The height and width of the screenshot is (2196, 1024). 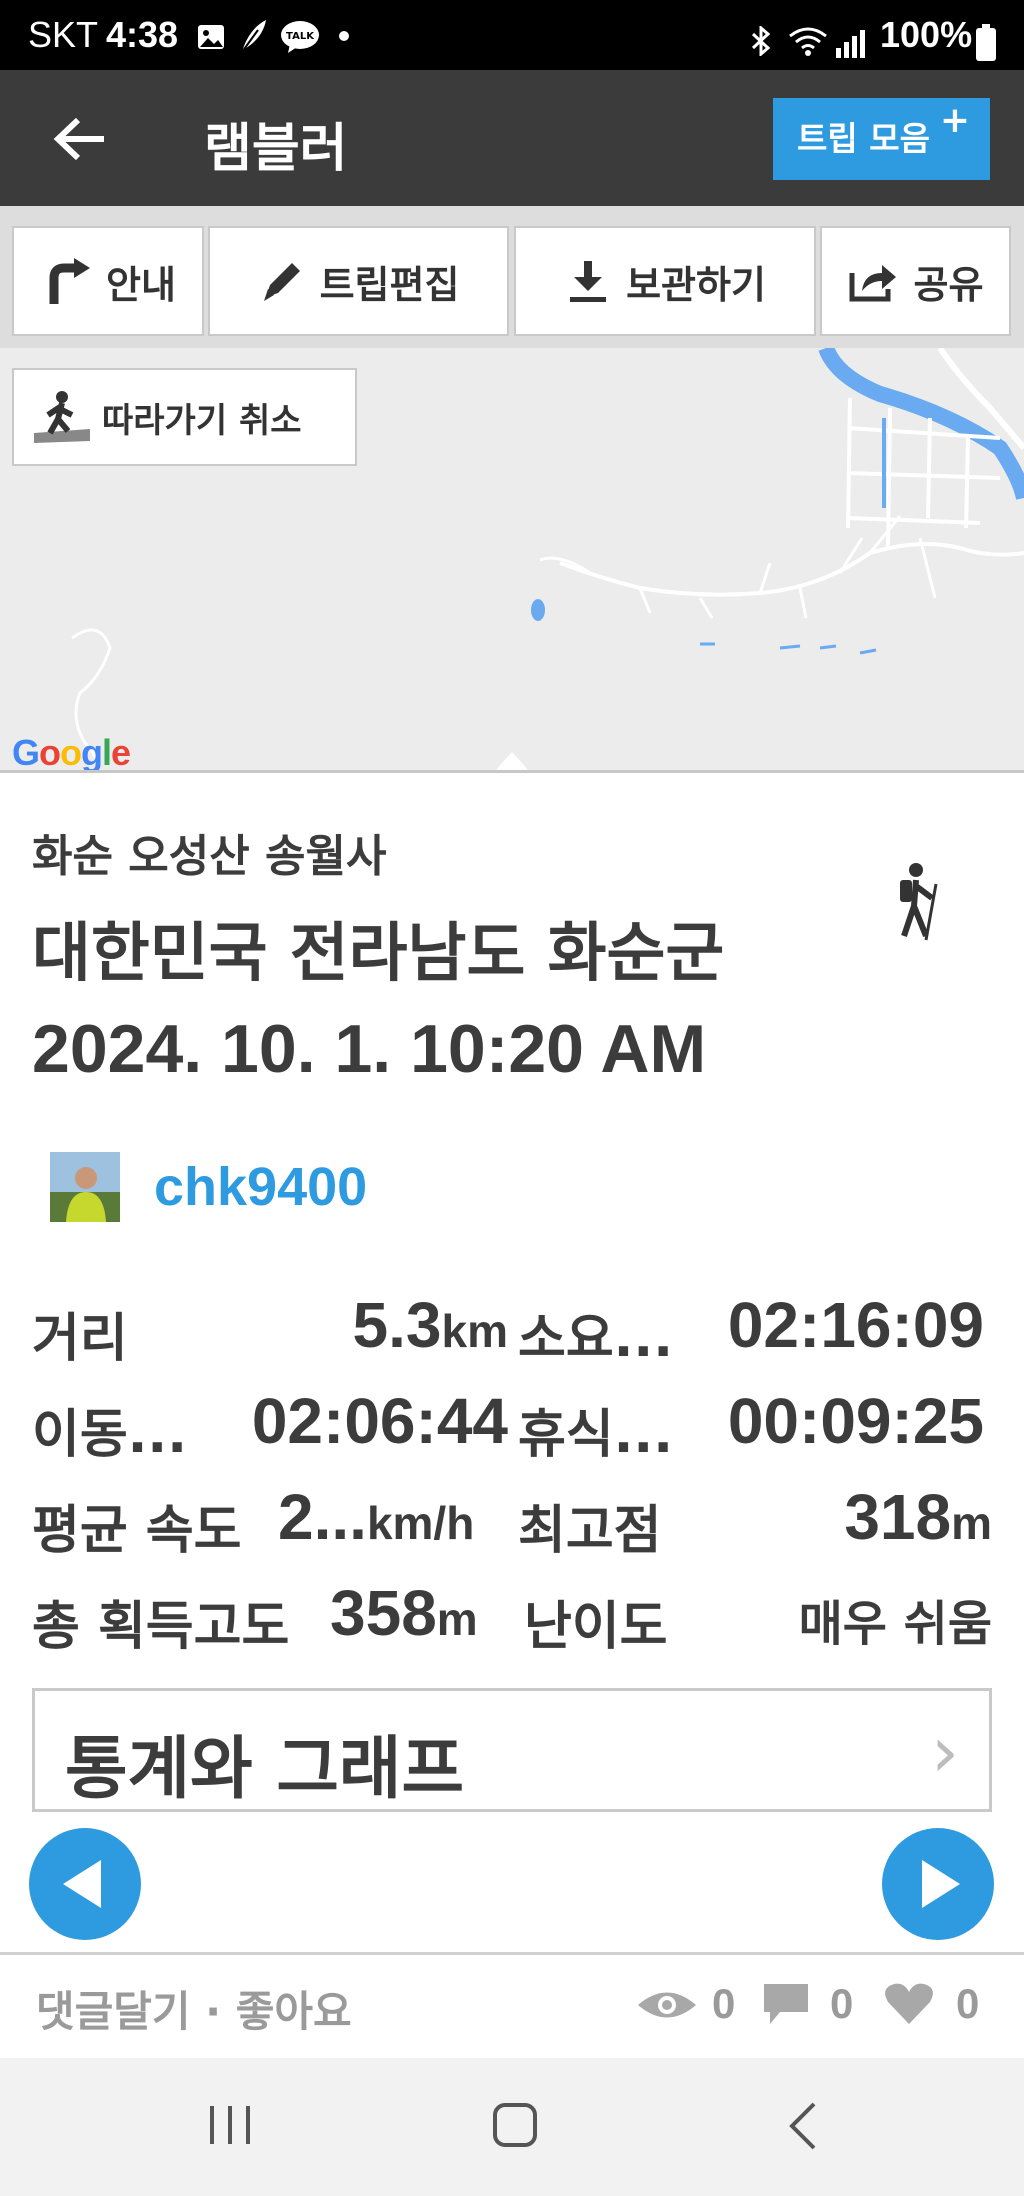 I want to click on trip-collection-label: 트립 모음, so click(x=863, y=138).